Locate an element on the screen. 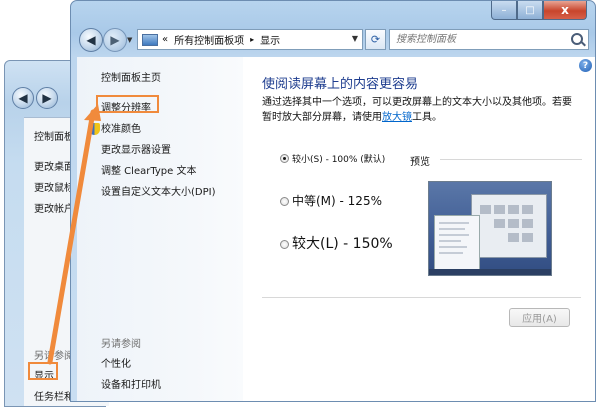 The image size is (596, 407). breadcrumb-root: « is located at coordinates (165, 39).